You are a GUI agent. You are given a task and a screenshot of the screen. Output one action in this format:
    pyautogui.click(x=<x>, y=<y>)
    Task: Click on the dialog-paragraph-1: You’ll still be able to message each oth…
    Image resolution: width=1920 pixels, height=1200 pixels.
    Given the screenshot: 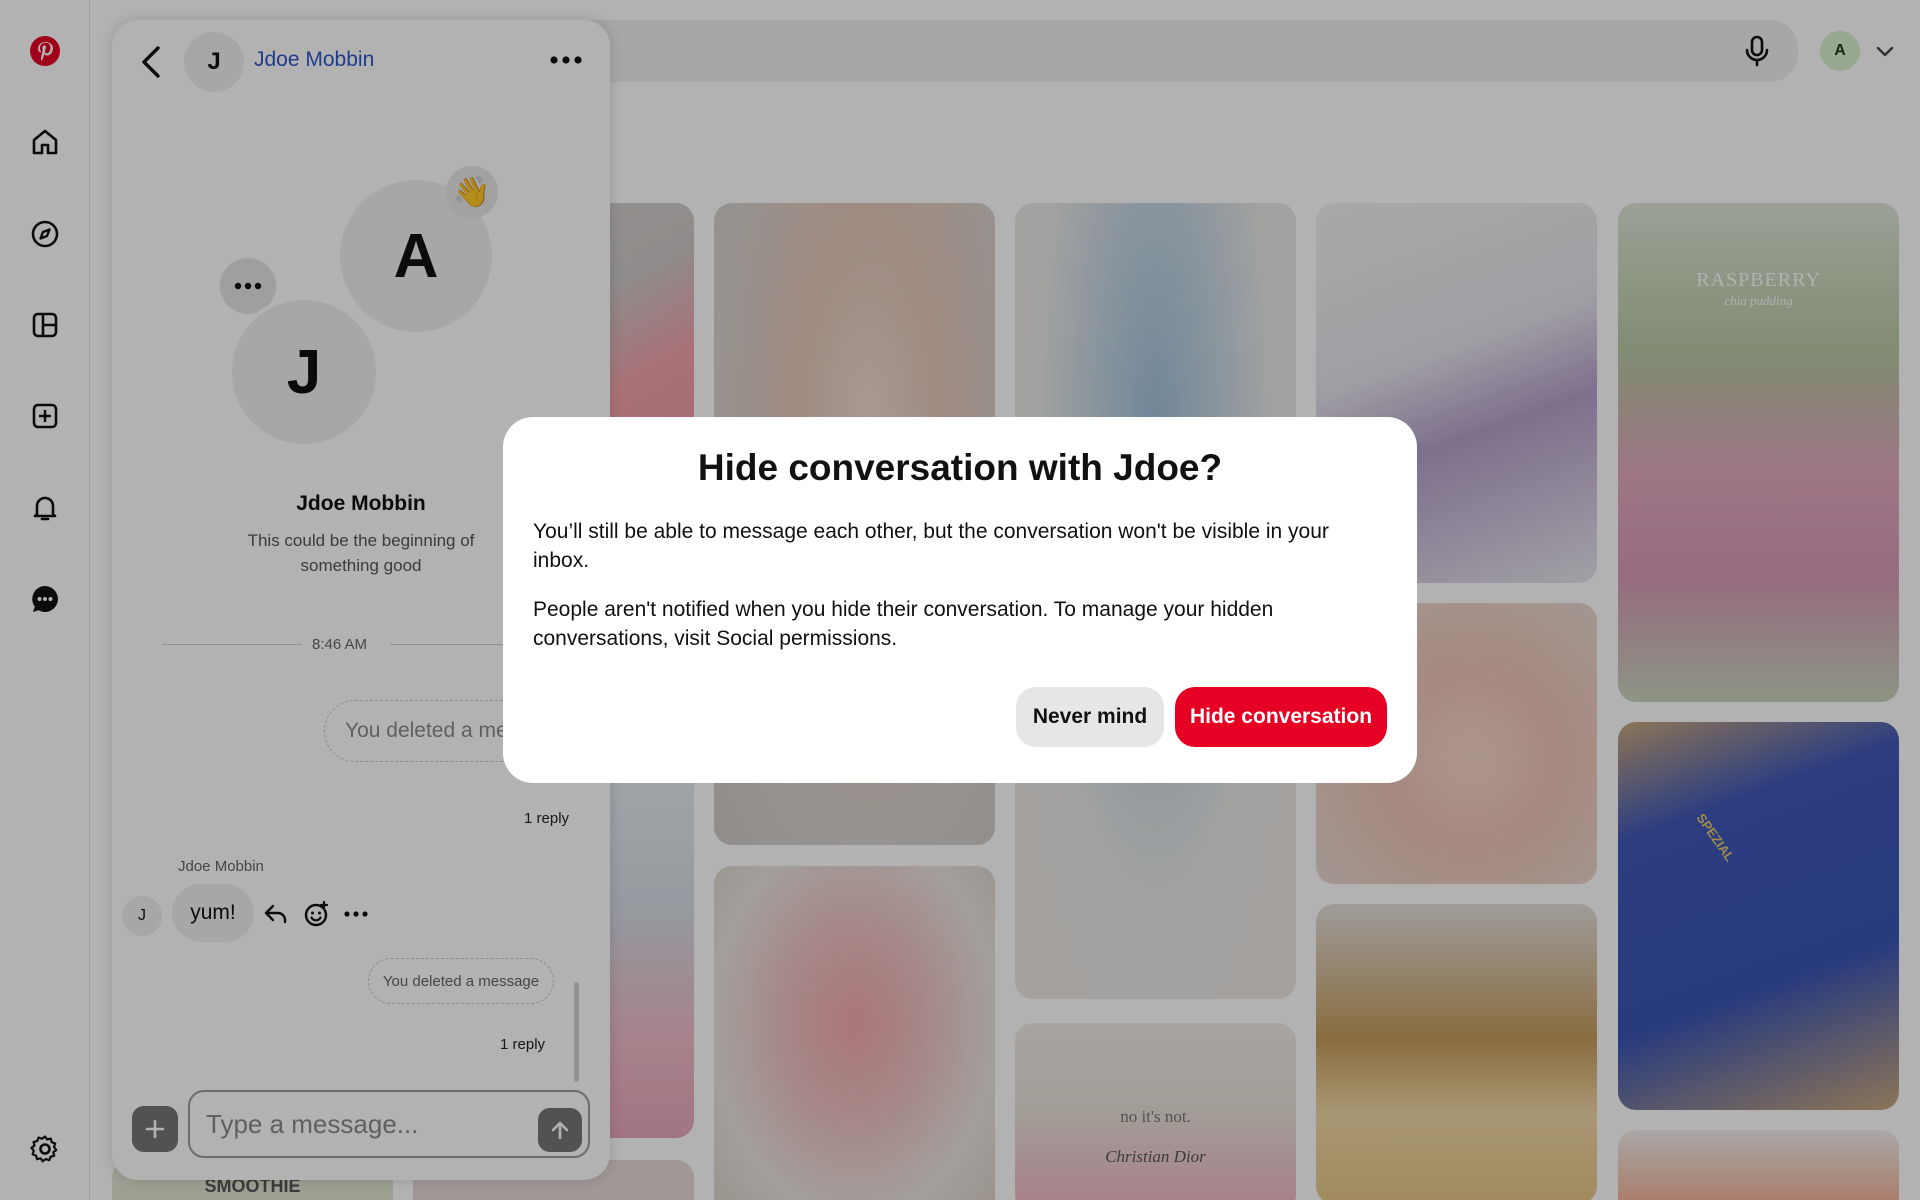 What is the action you would take?
    pyautogui.click(x=931, y=546)
    